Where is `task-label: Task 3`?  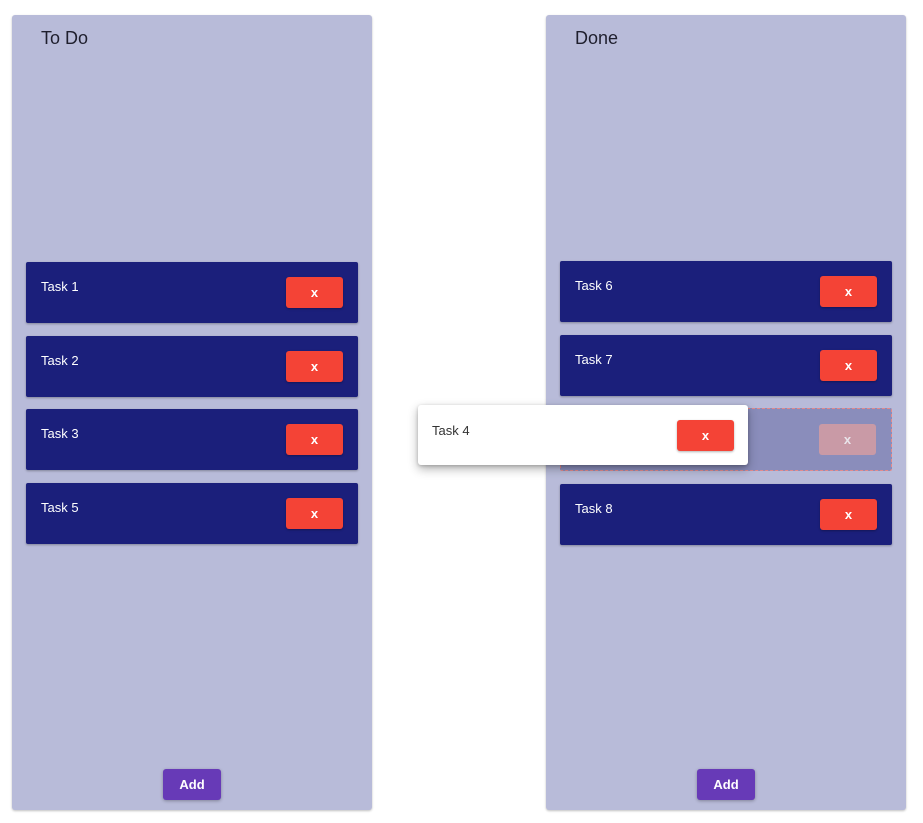
task-label: Task 3 is located at coordinates (60, 433).